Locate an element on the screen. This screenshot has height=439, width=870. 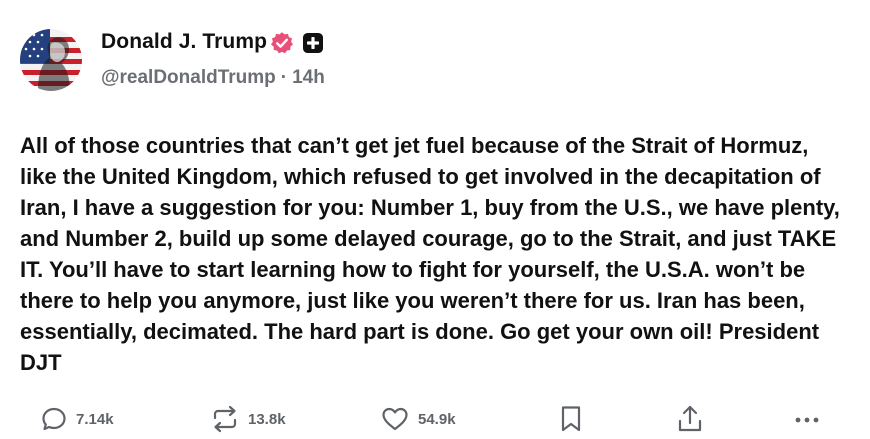
bookmark-button is located at coordinates (571, 419).